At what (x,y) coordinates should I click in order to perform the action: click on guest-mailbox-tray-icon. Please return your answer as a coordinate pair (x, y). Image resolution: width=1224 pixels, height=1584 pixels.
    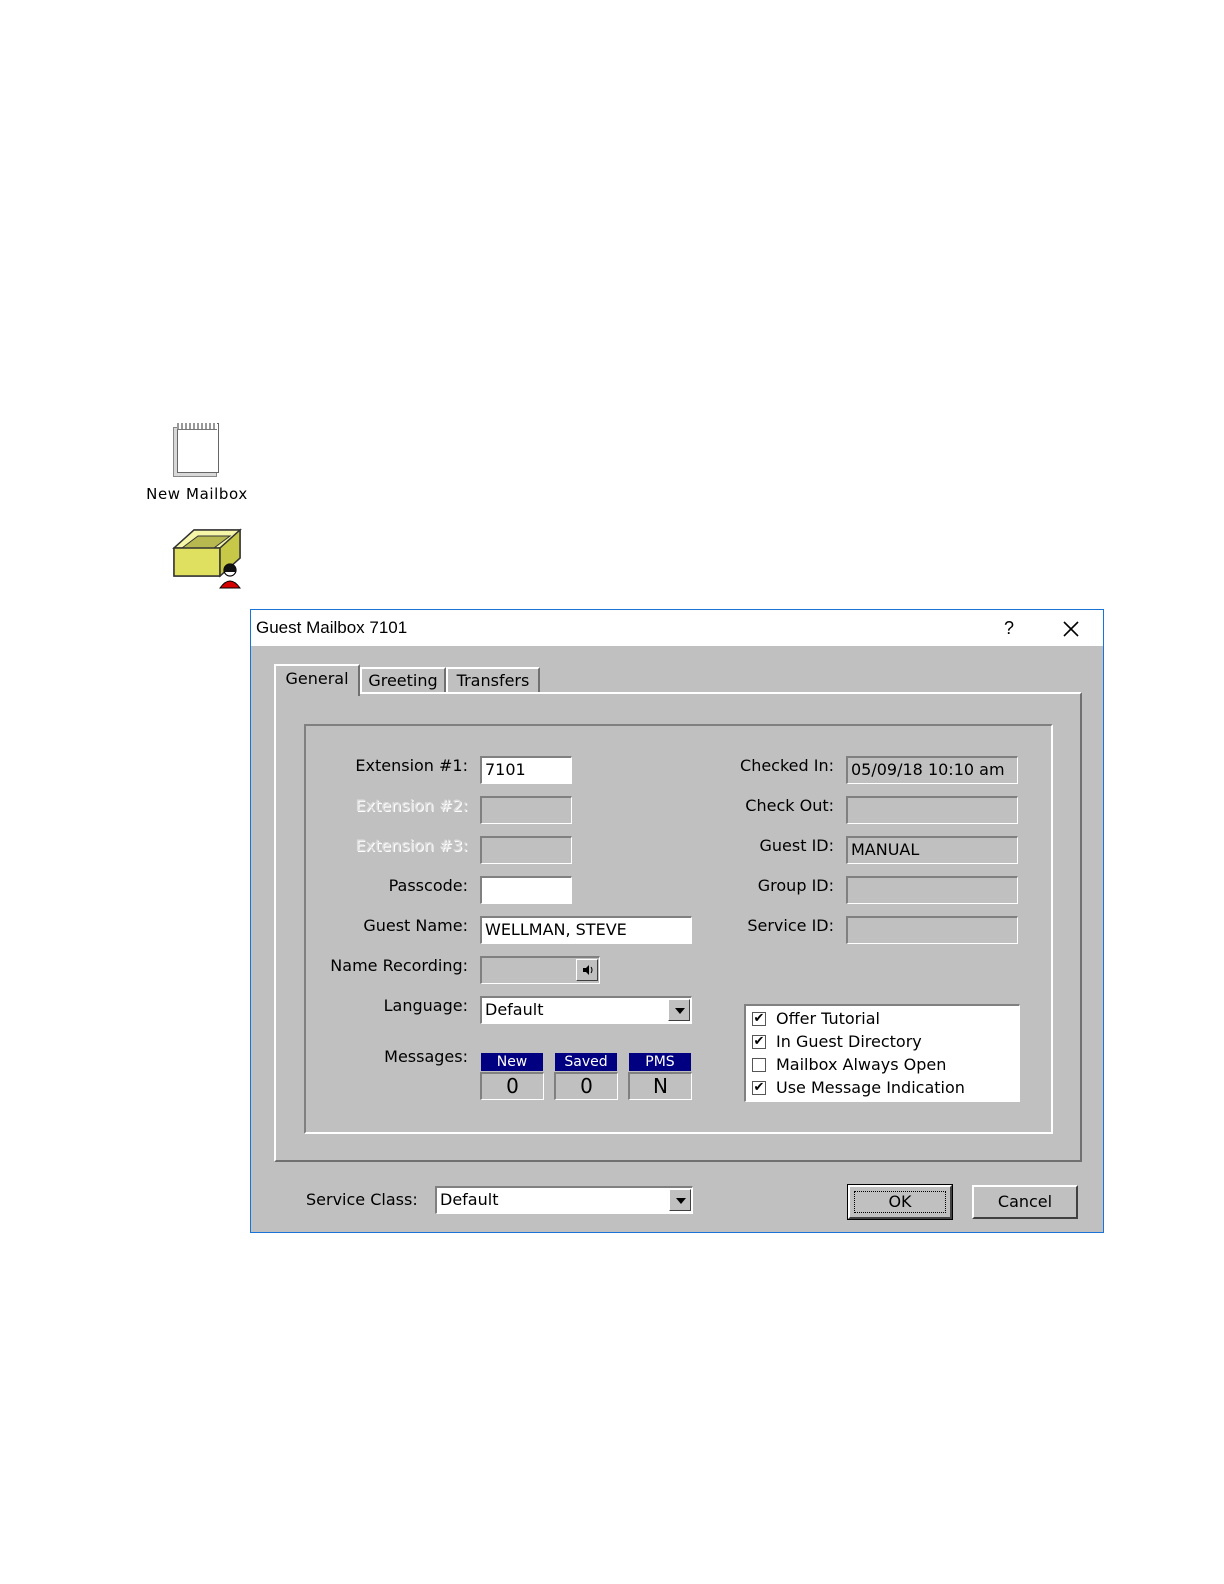
    Looking at the image, I should click on (207, 557).